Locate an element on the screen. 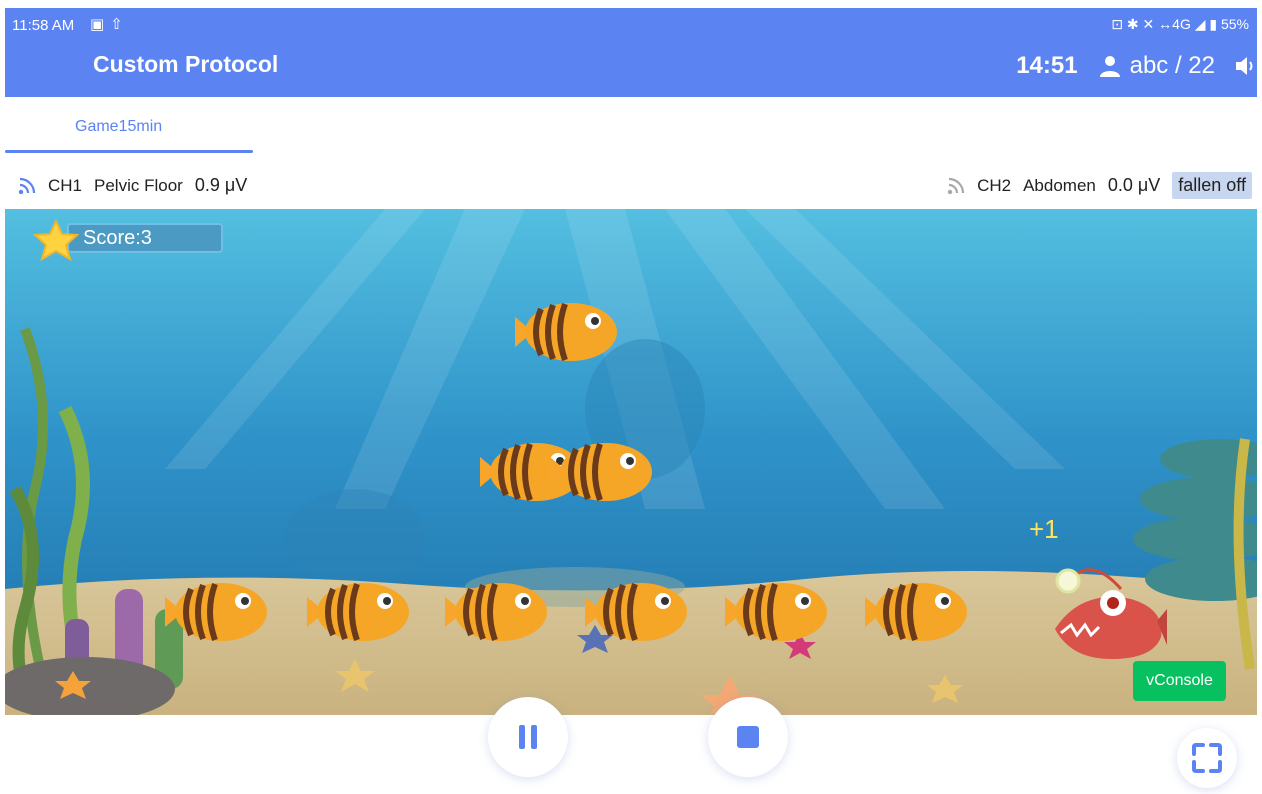 Image resolution: width=1262 pixels, height=794 pixels. image-icon: ▣ is located at coordinates (100, 24).